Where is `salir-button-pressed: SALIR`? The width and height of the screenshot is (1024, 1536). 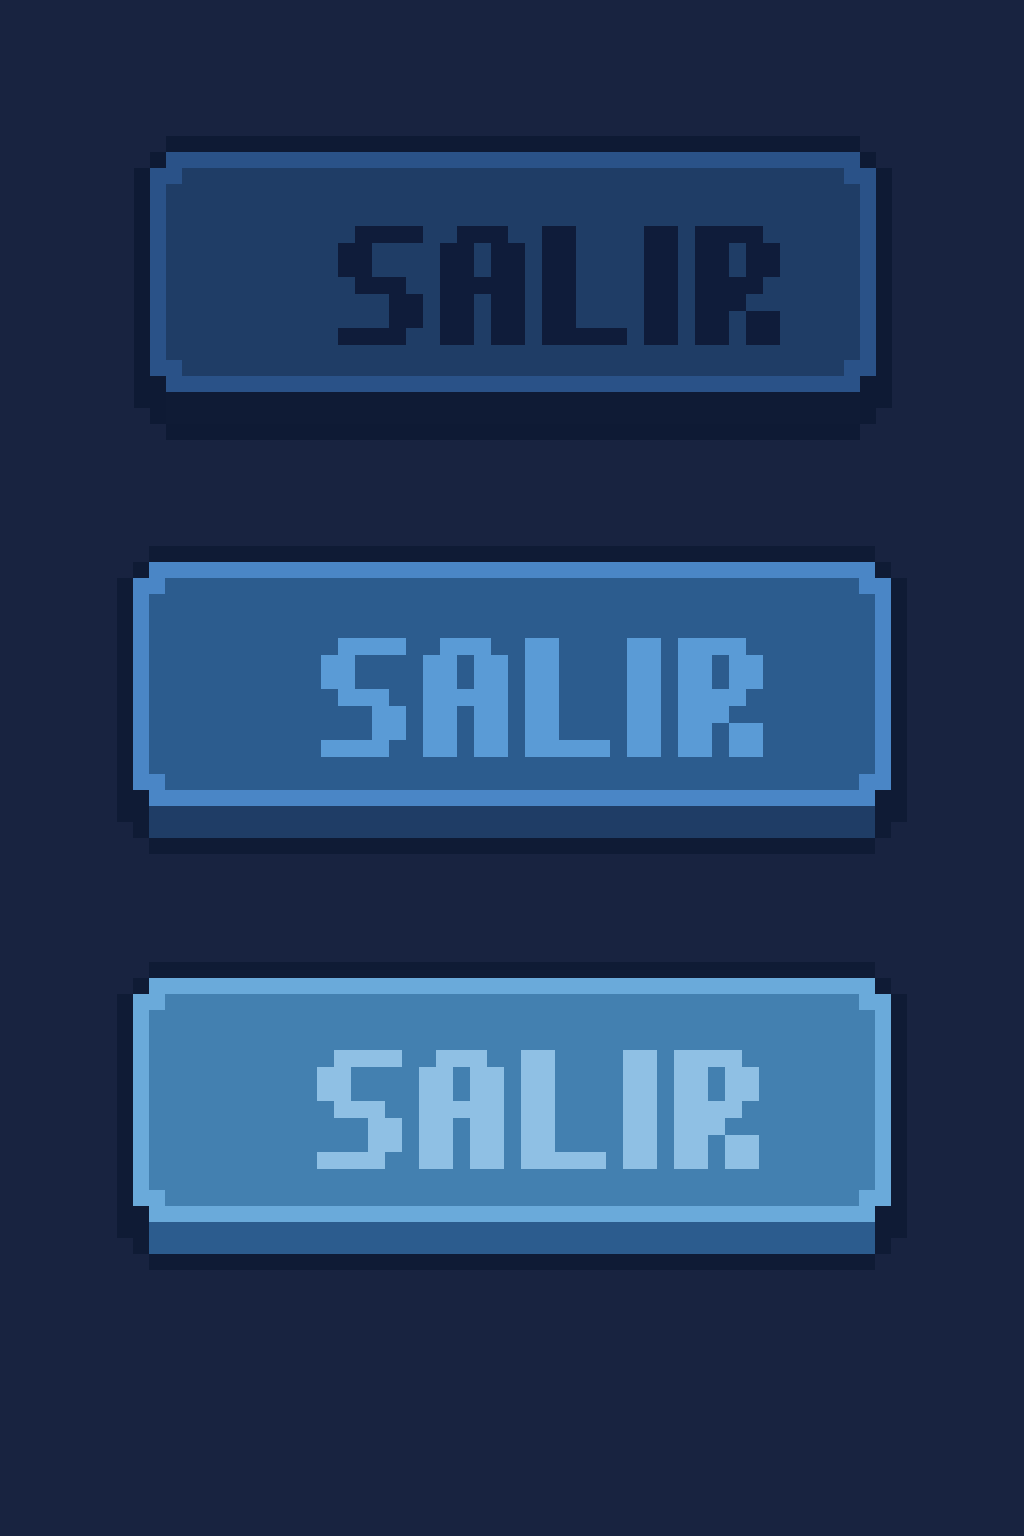
salir-button-pressed: SALIR is located at coordinates (513, 288).